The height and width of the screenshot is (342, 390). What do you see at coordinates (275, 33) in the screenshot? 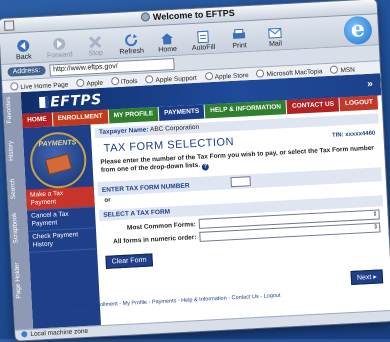
I see `mail-icon` at bounding box center [275, 33].